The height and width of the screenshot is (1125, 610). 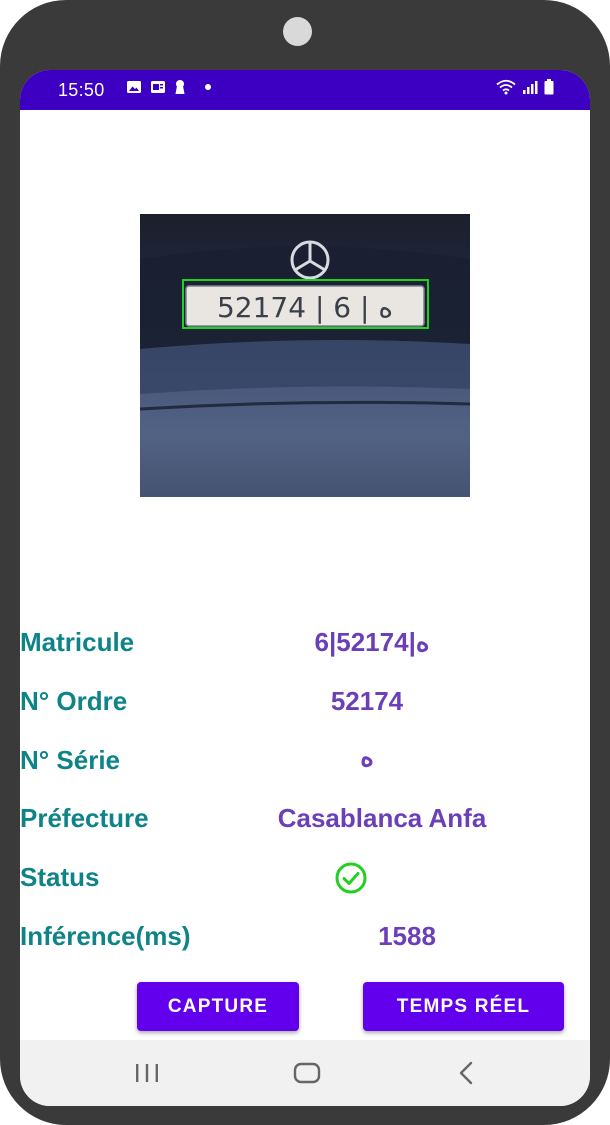 I want to click on capture-button: CAPTURE, so click(x=218, y=1006).